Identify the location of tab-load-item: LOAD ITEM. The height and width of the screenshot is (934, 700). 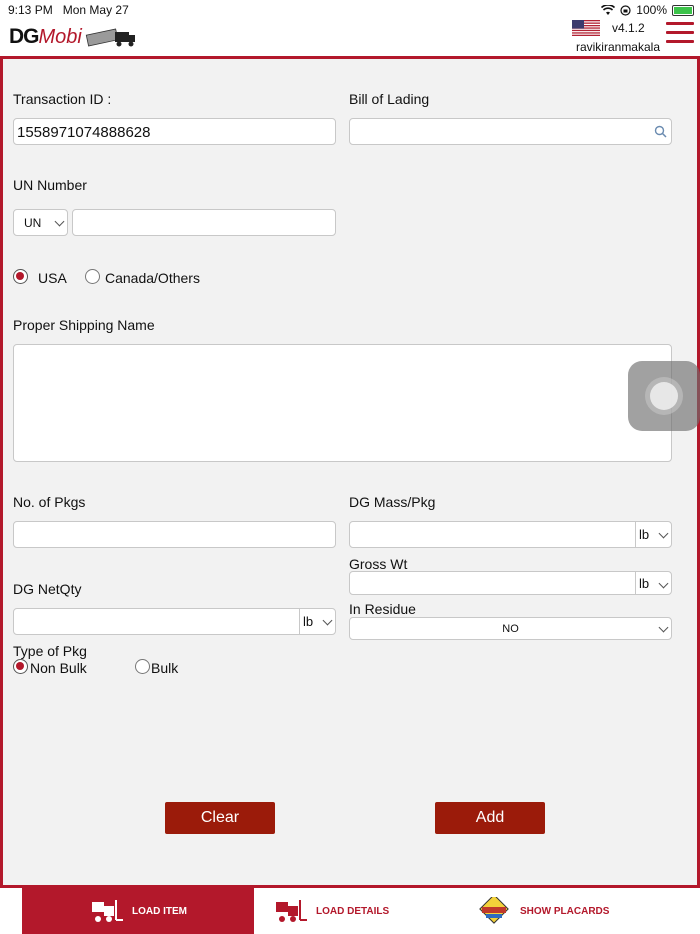
(138, 911).